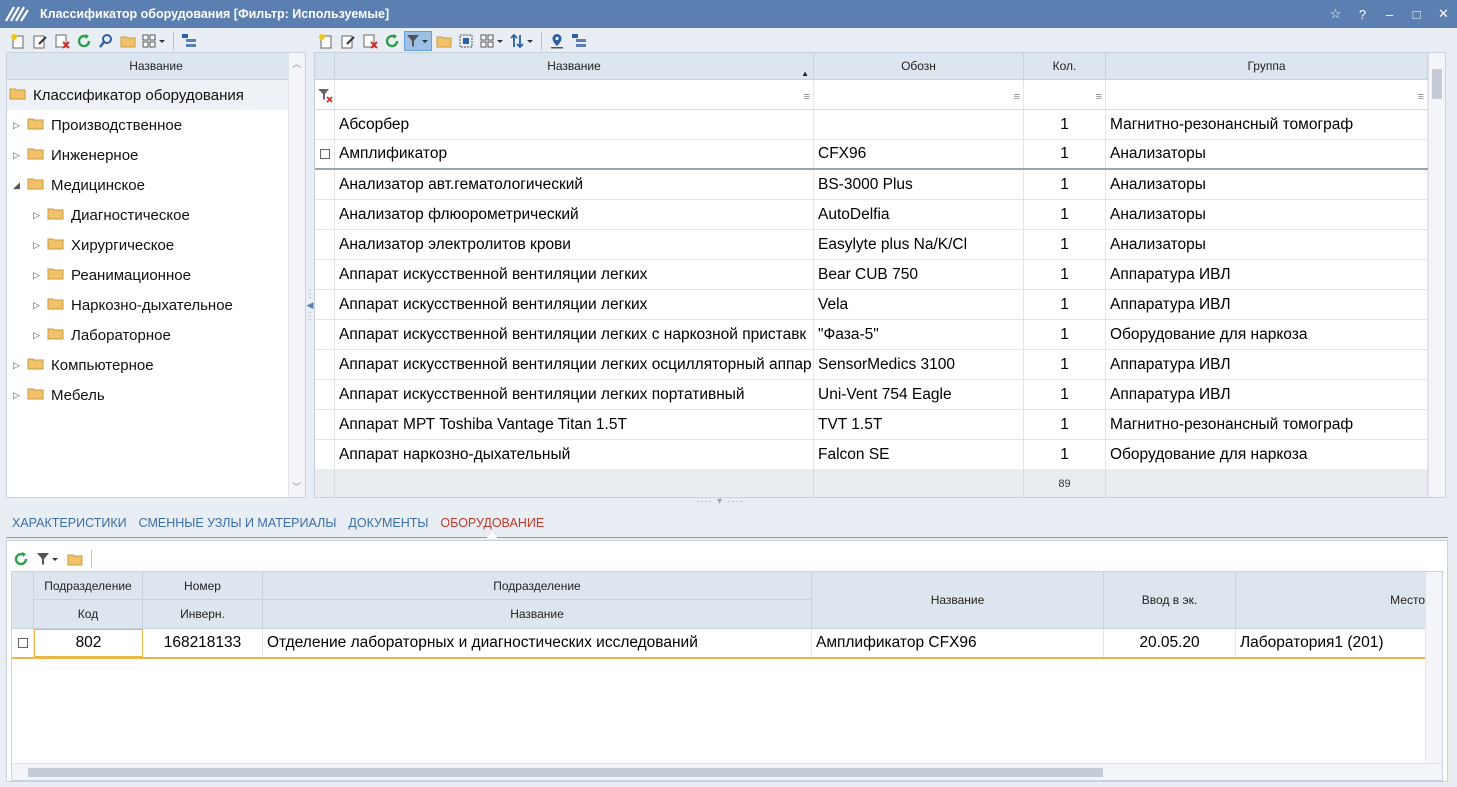 This screenshot has width=1457, height=787. I want to click on column-header-department: Подразделение, so click(537, 586).